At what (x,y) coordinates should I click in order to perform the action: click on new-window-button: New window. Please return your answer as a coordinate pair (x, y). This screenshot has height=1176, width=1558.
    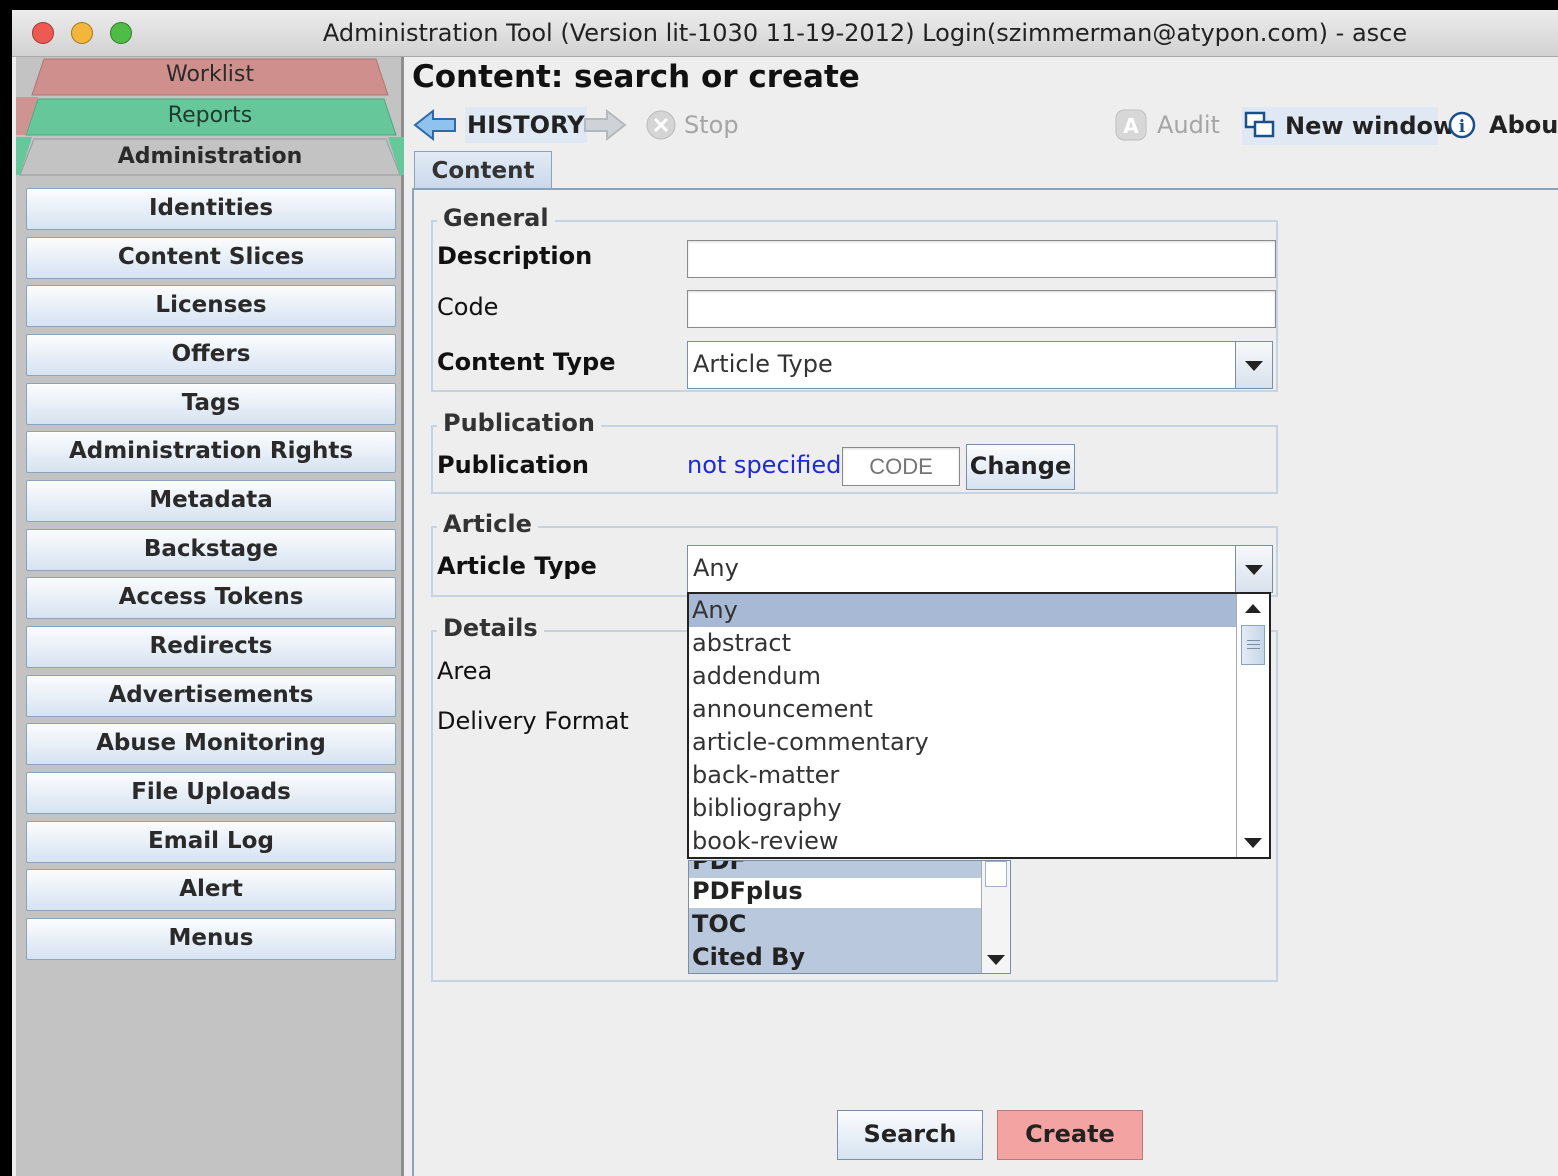
    Looking at the image, I should click on (1348, 126).